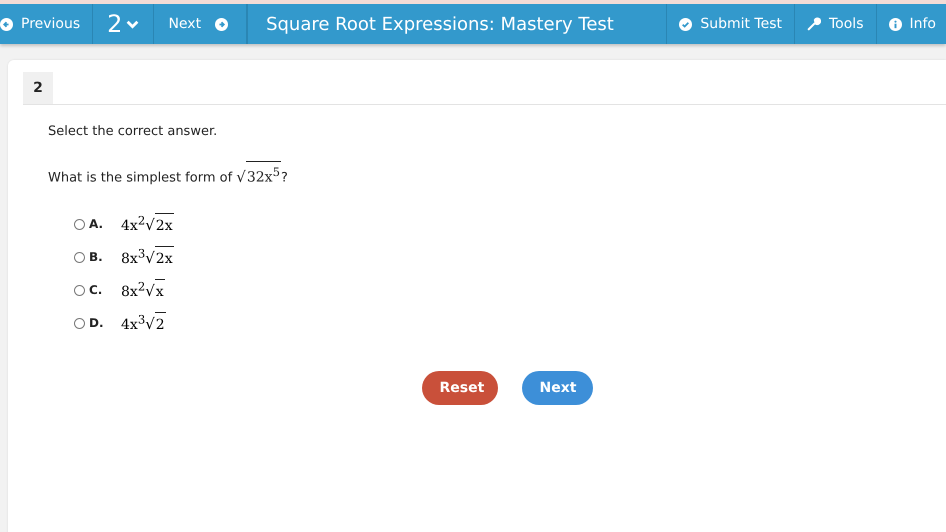 This screenshot has height=532, width=946. Describe the element at coordinates (201, 24) in the screenshot. I see `next-question-button: Next` at that location.